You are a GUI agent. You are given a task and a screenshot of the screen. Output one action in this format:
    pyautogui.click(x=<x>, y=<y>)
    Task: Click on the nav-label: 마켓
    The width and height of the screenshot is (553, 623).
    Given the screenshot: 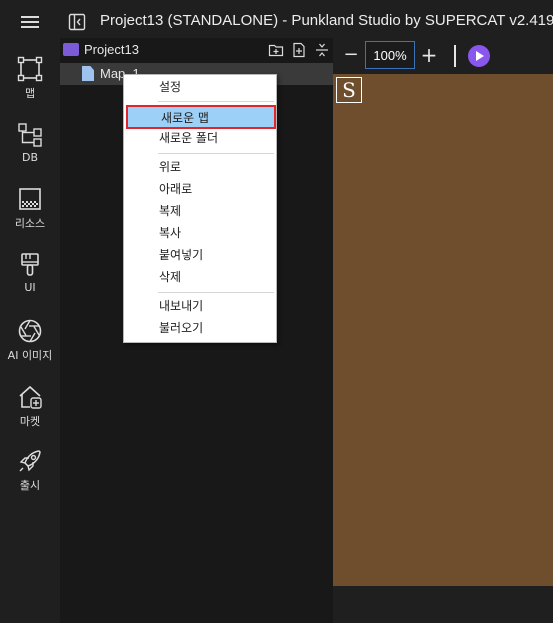 What is the action you would take?
    pyautogui.click(x=30, y=421)
    